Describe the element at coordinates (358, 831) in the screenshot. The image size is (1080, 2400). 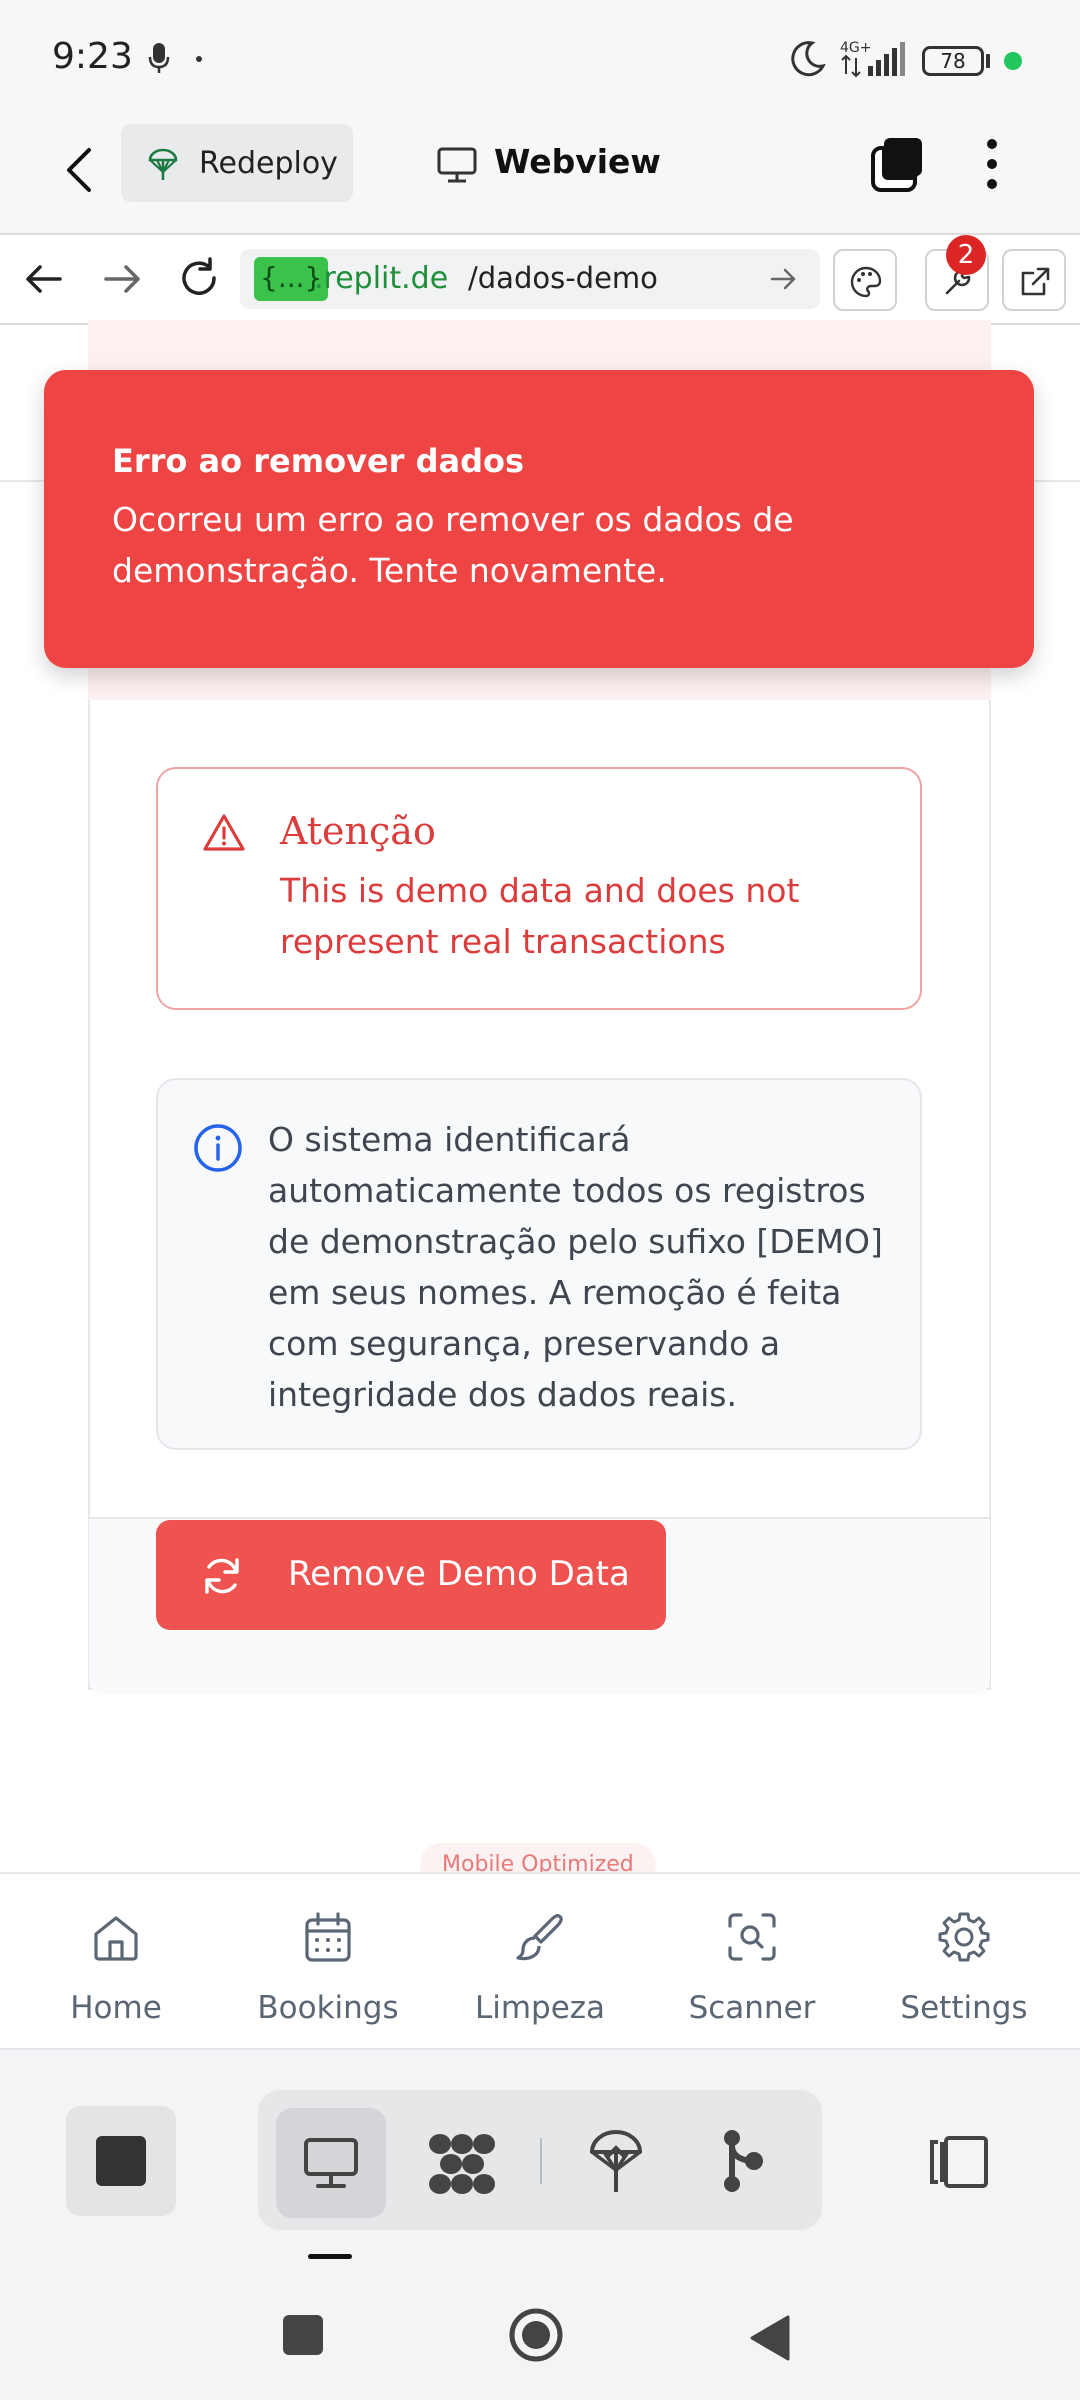
I see `warning-title: Atenção` at that location.